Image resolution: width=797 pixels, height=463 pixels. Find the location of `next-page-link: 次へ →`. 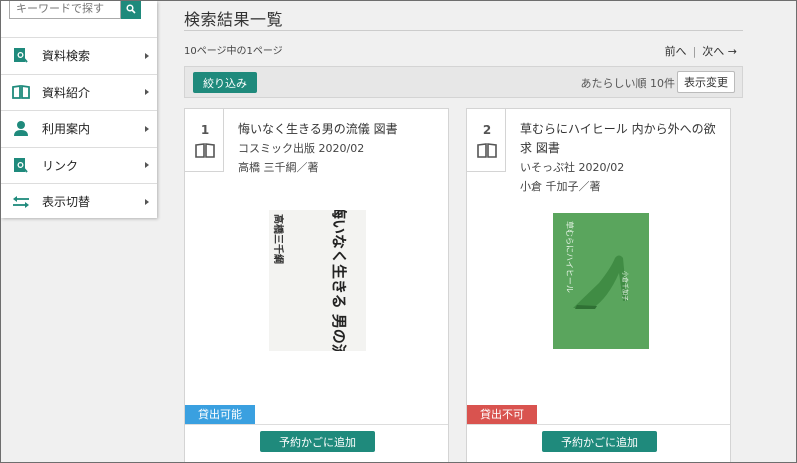

next-page-link: 次へ → is located at coordinates (719, 51).